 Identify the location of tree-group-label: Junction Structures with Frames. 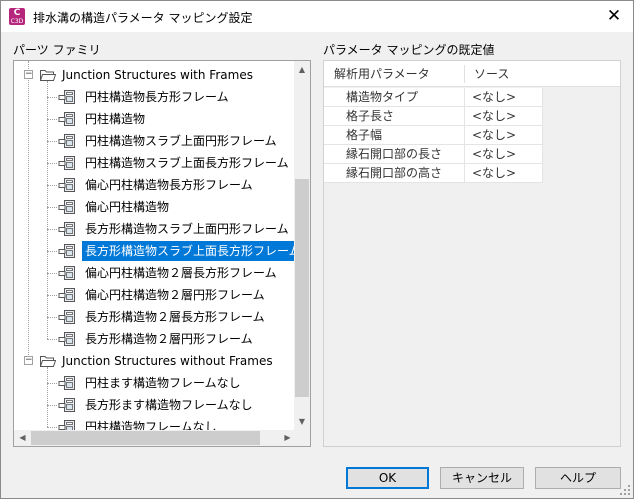
(157, 75).